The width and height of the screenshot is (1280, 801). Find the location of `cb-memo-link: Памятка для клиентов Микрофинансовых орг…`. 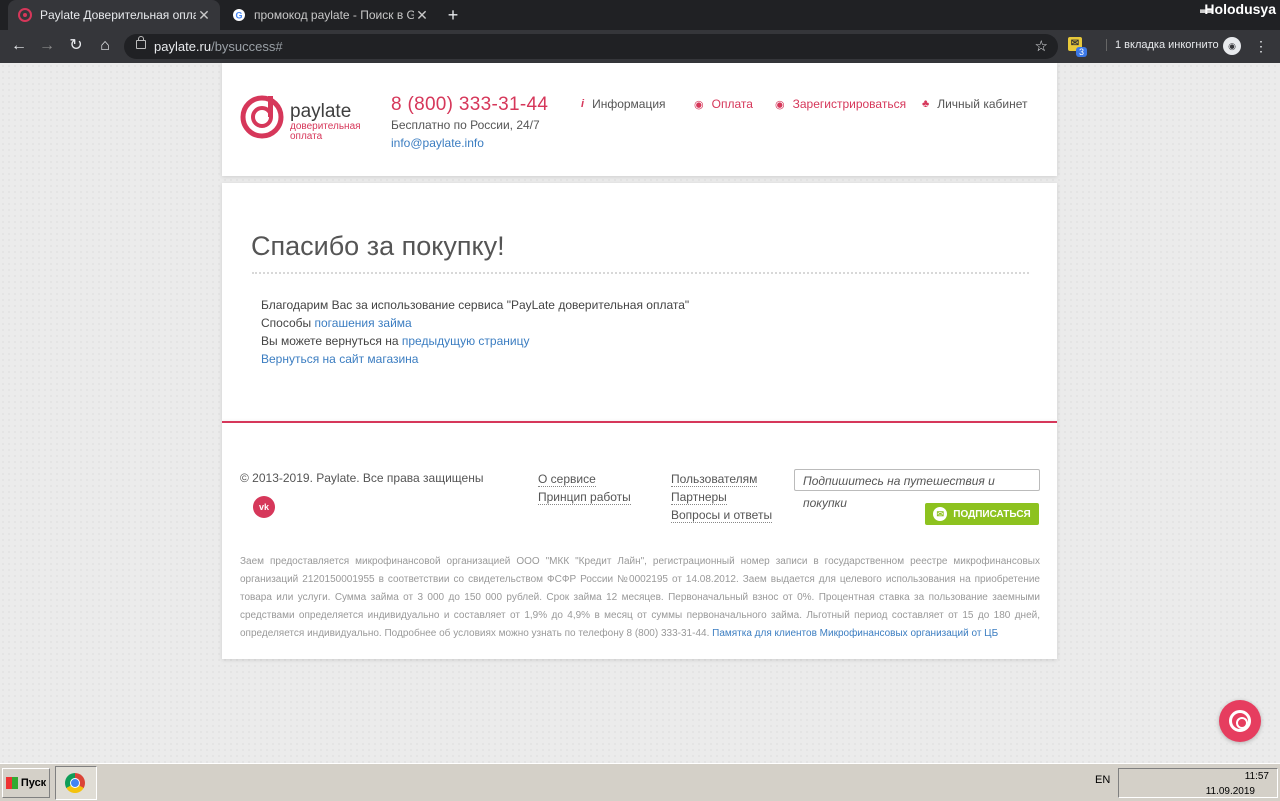

cb-memo-link: Памятка для клиентов Микрофинансовых орг… is located at coordinates (855, 633).